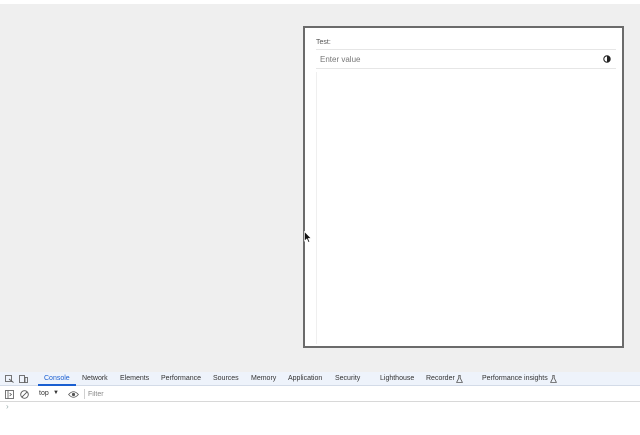 This screenshot has width=640, height=435. What do you see at coordinates (181, 378) in the screenshot?
I see `tab-performance: Performance` at bounding box center [181, 378].